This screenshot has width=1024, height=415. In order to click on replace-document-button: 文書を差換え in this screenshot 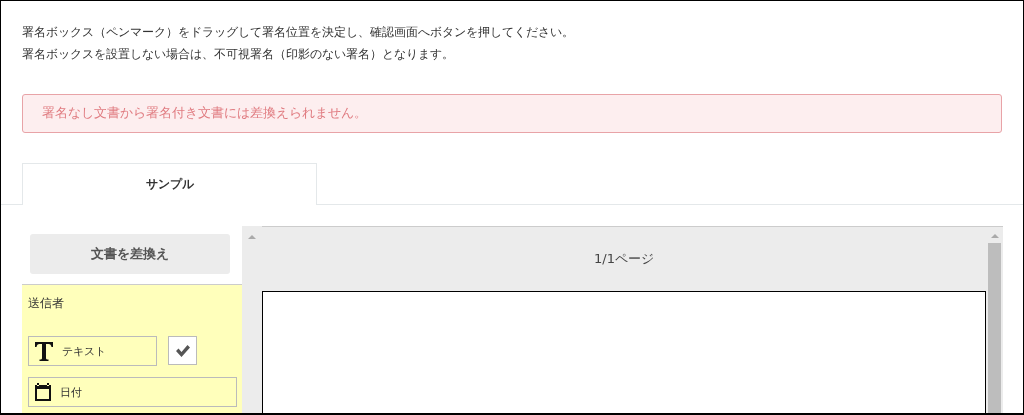, I will do `click(130, 254)`.